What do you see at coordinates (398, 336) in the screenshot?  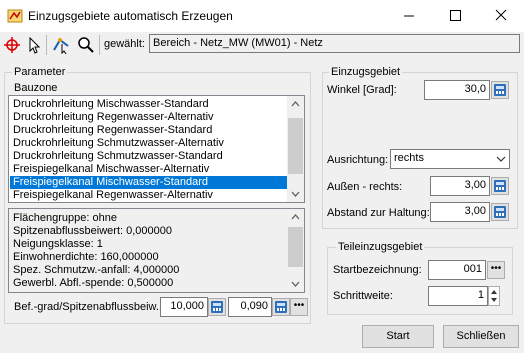 I see `start-button: Start` at bounding box center [398, 336].